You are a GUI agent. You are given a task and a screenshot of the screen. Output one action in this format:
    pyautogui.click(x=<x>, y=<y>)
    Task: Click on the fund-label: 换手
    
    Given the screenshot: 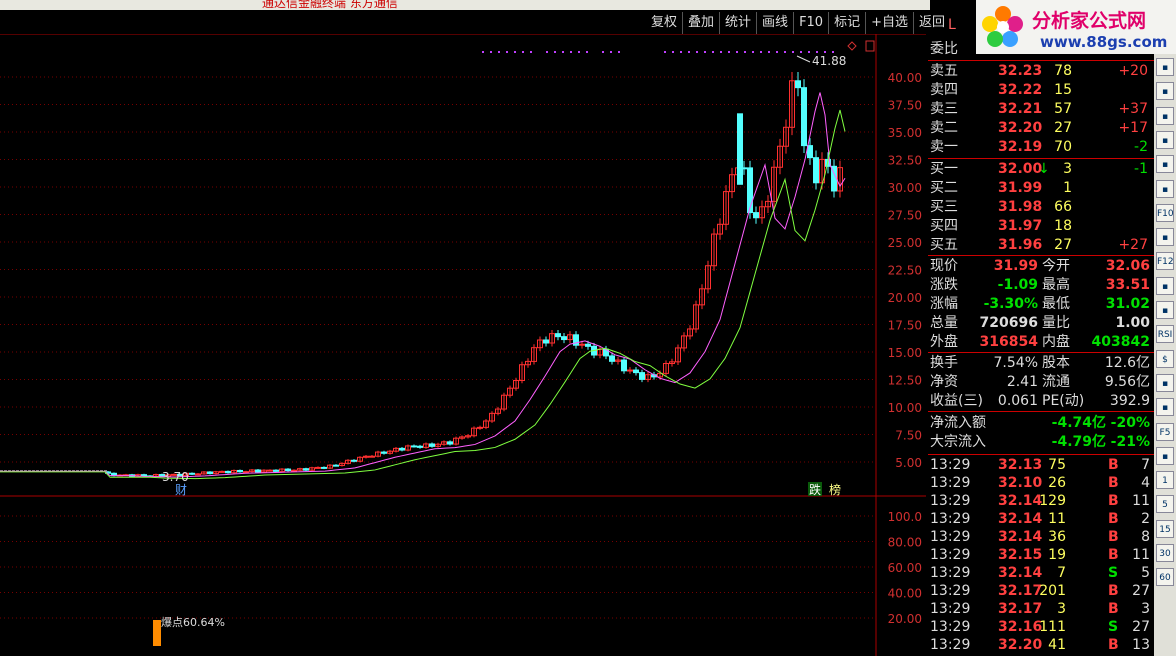 What is the action you would take?
    pyautogui.click(x=944, y=363)
    